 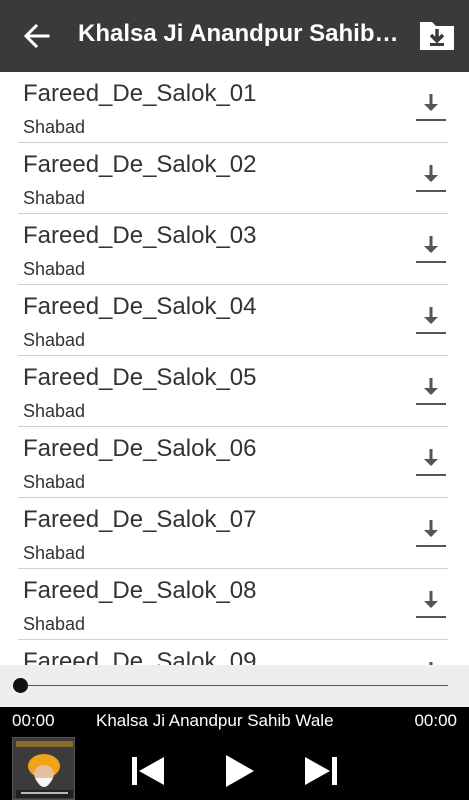 I want to click on list-item: Fareed_De_Salok_08 Shabad, so click(x=233, y=604).